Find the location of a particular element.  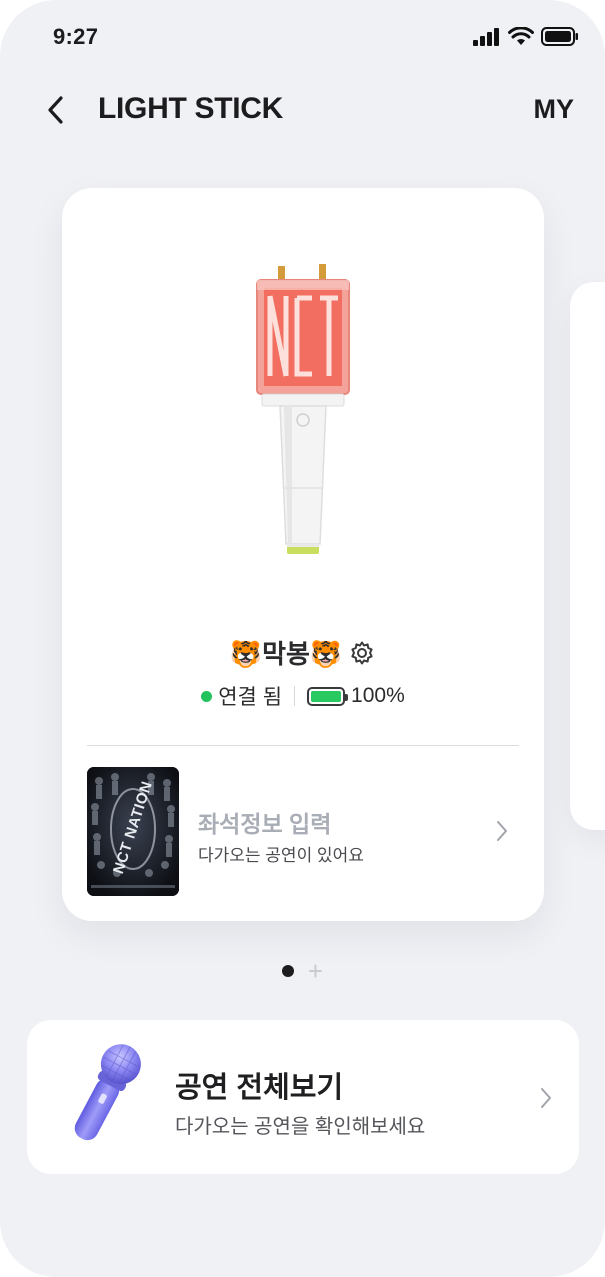

status-icons is located at coordinates (526, 36).